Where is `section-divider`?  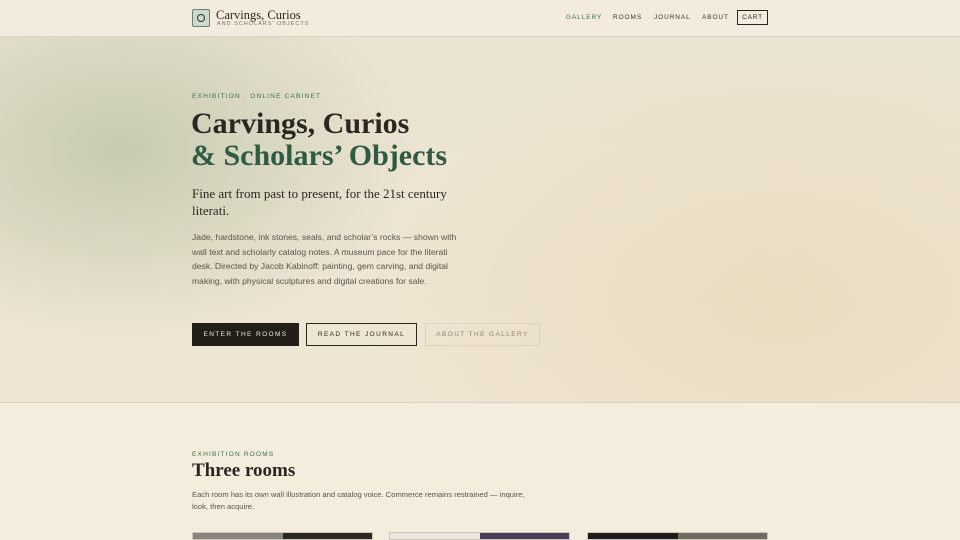
section-divider is located at coordinates (480, 402).